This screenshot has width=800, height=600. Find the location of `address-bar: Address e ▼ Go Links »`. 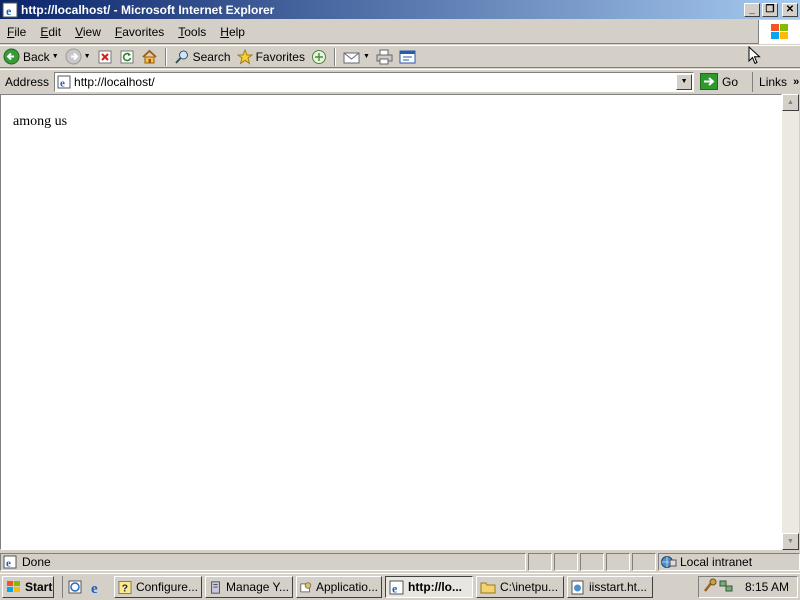

address-bar: Address e ▼ Go Links » is located at coordinates (400, 81).